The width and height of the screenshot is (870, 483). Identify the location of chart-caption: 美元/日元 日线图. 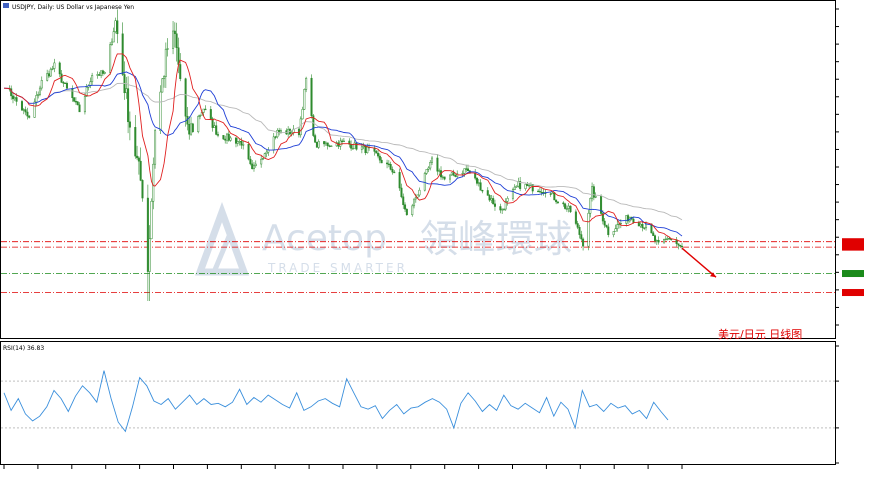
(760, 334).